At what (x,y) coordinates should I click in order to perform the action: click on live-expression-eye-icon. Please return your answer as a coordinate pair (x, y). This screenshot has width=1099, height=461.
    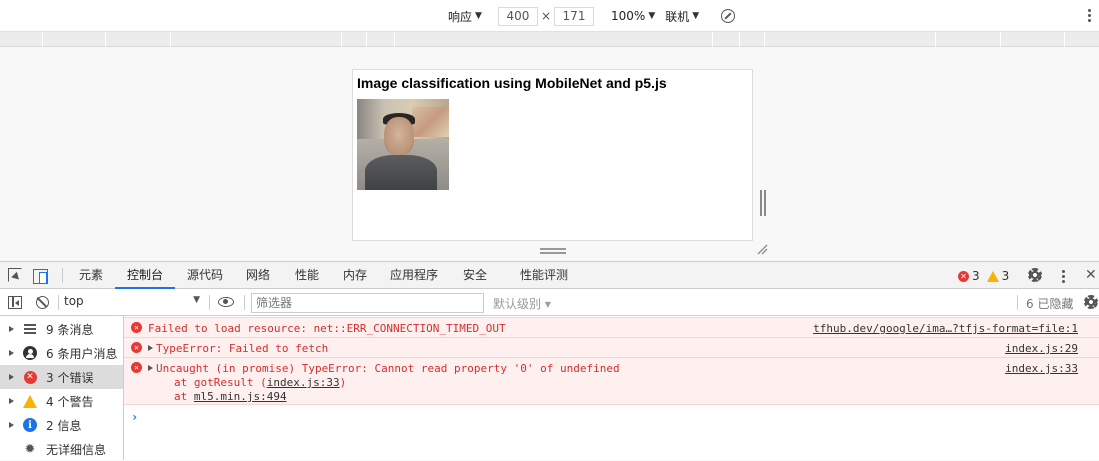
    Looking at the image, I should click on (226, 302).